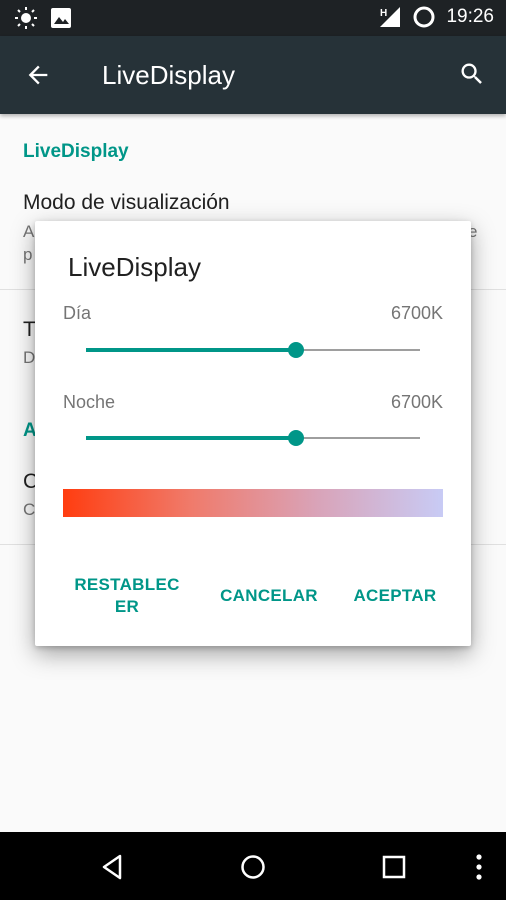  What do you see at coordinates (470, 16) in the screenshot?
I see `clock: 19:26` at bounding box center [470, 16].